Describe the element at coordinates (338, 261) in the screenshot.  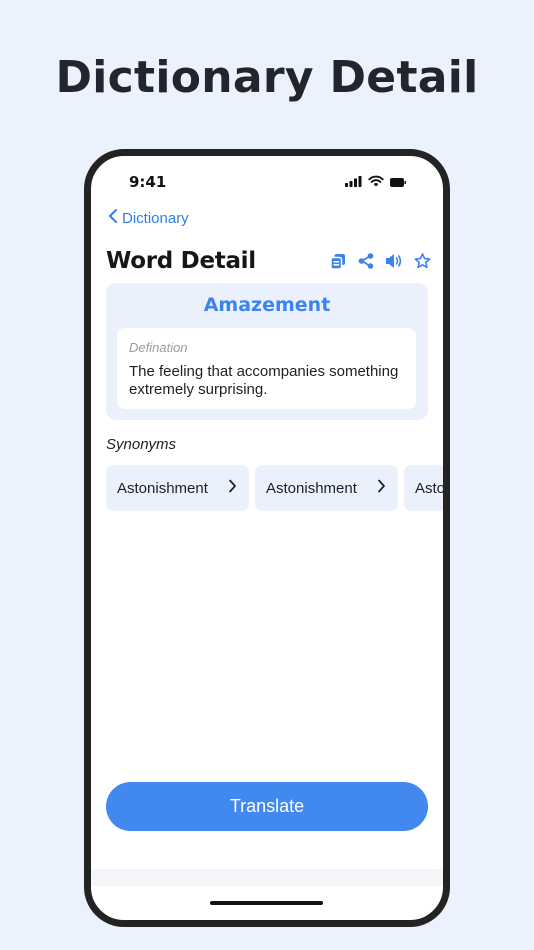
I see `copy-icon` at that location.